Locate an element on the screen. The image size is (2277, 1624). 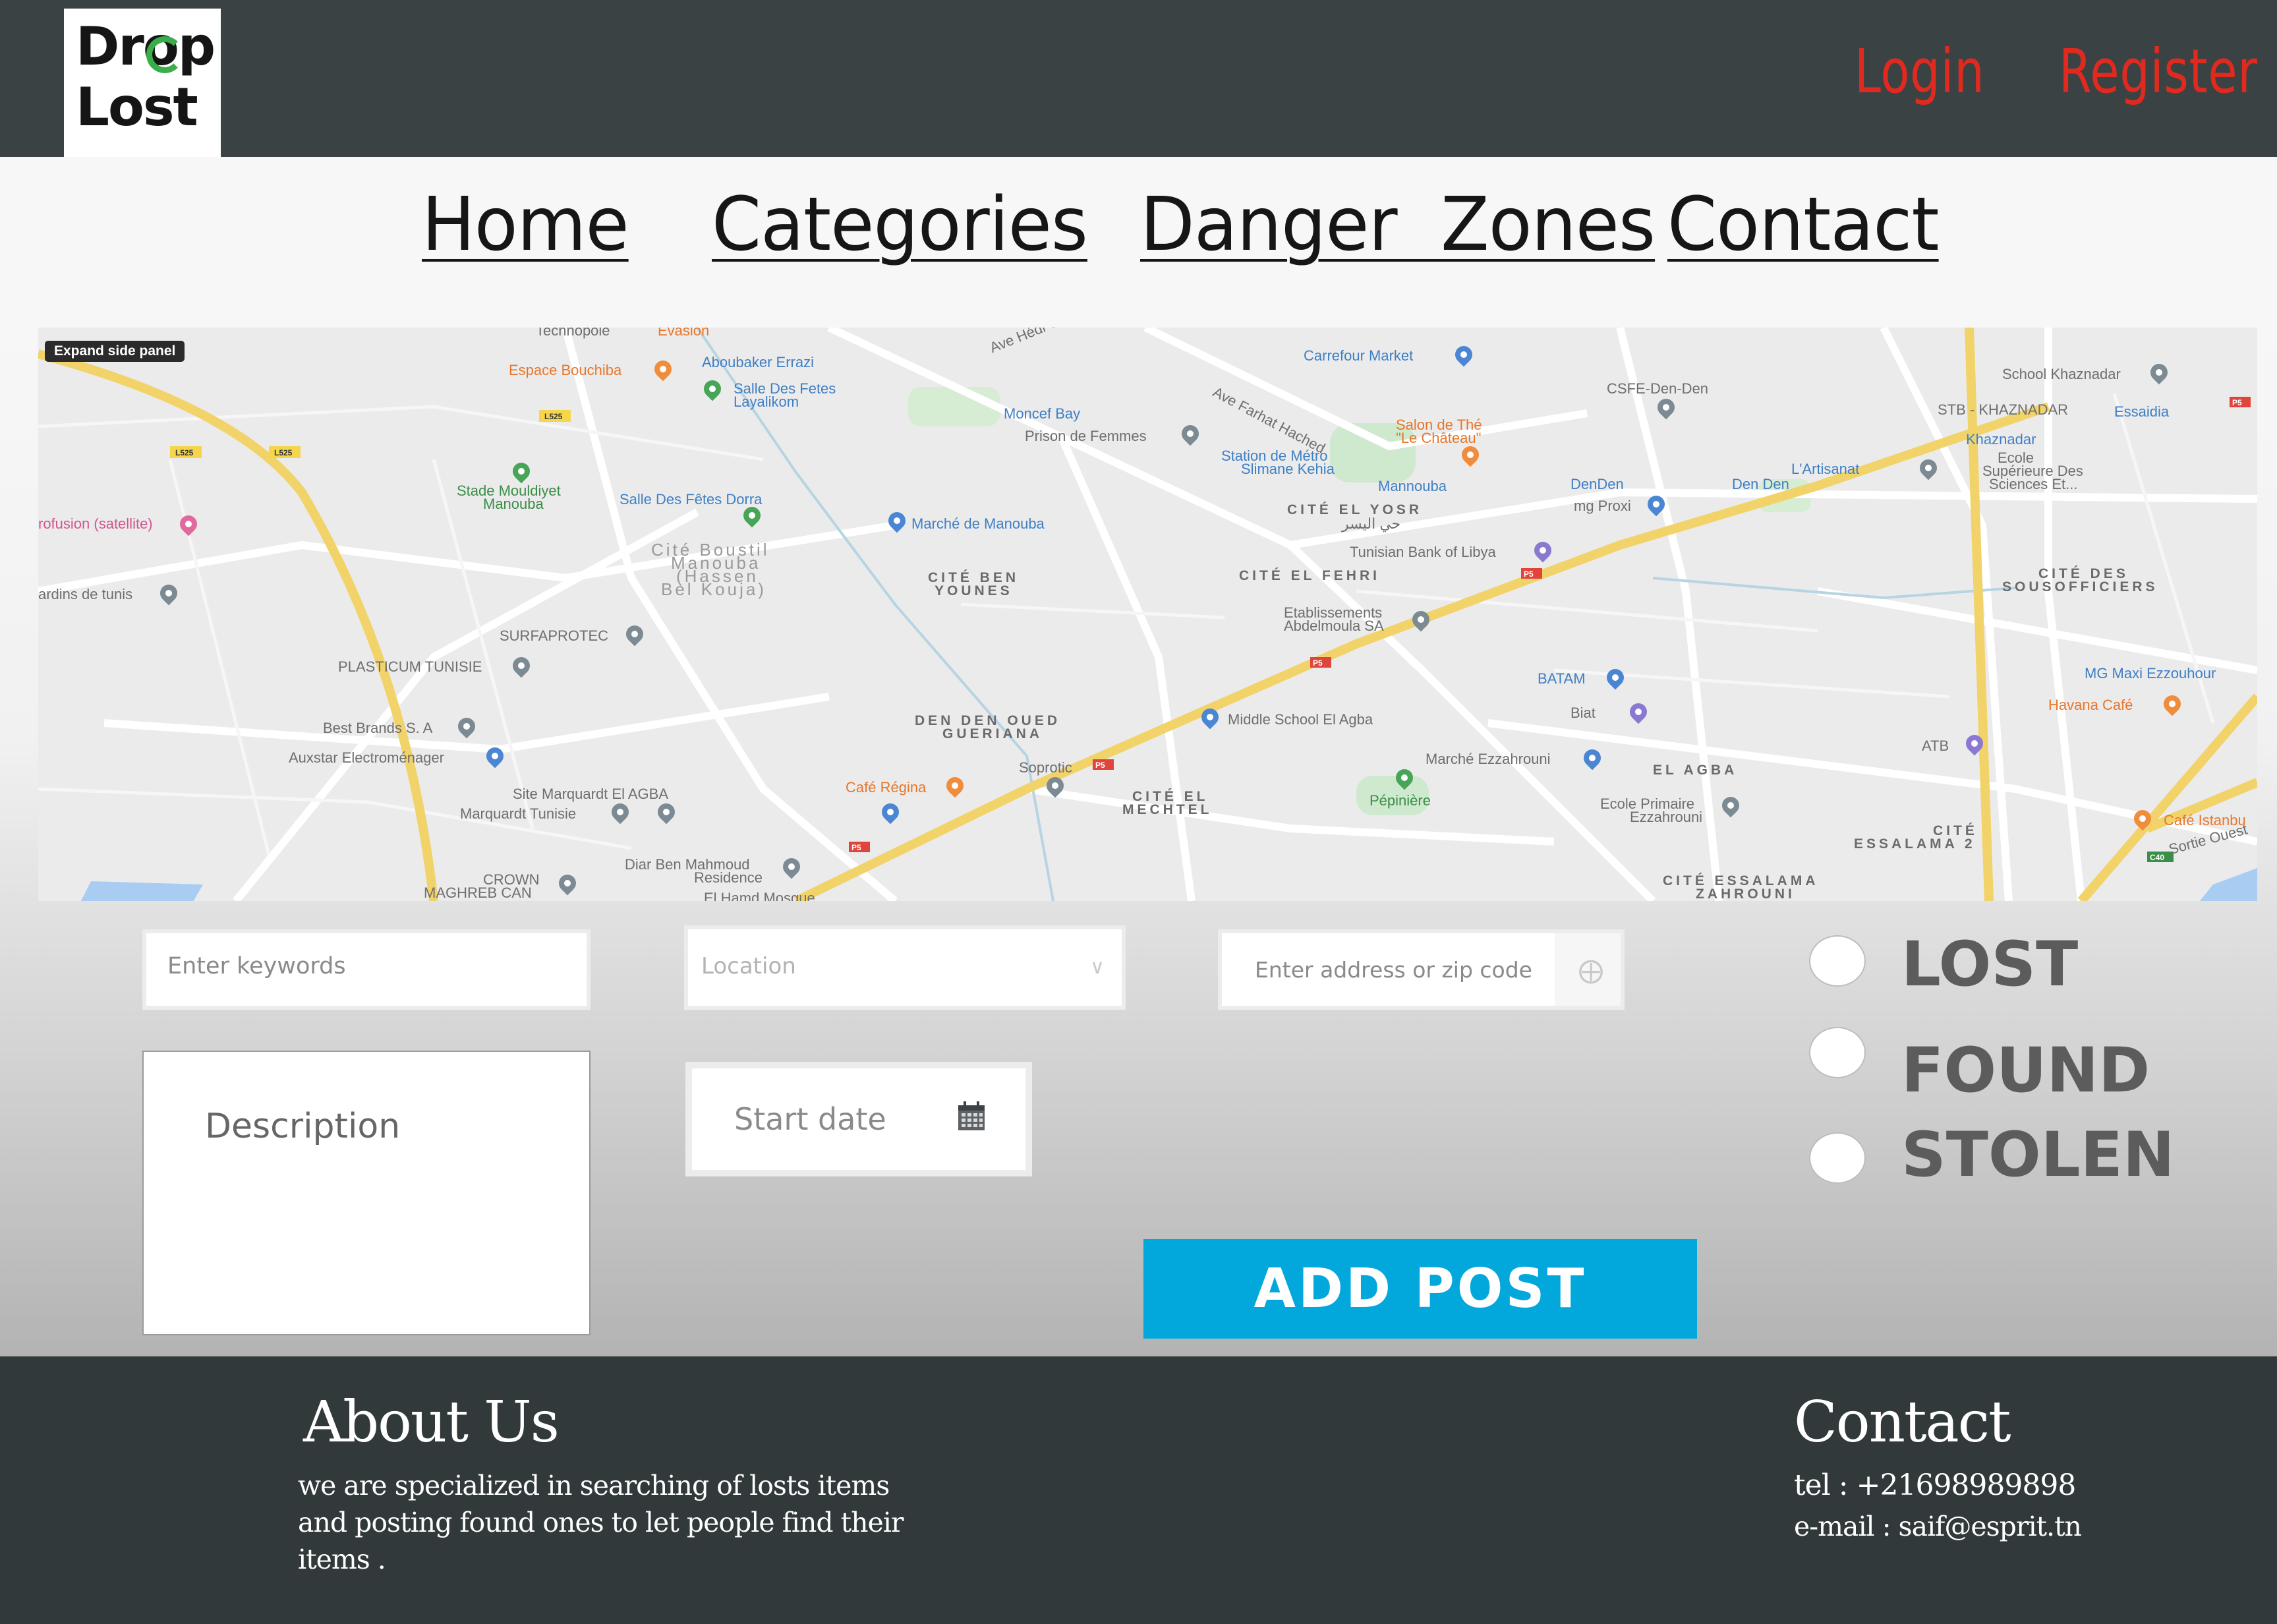
map-label: Auxstar Electroménager is located at coordinates (366, 757).